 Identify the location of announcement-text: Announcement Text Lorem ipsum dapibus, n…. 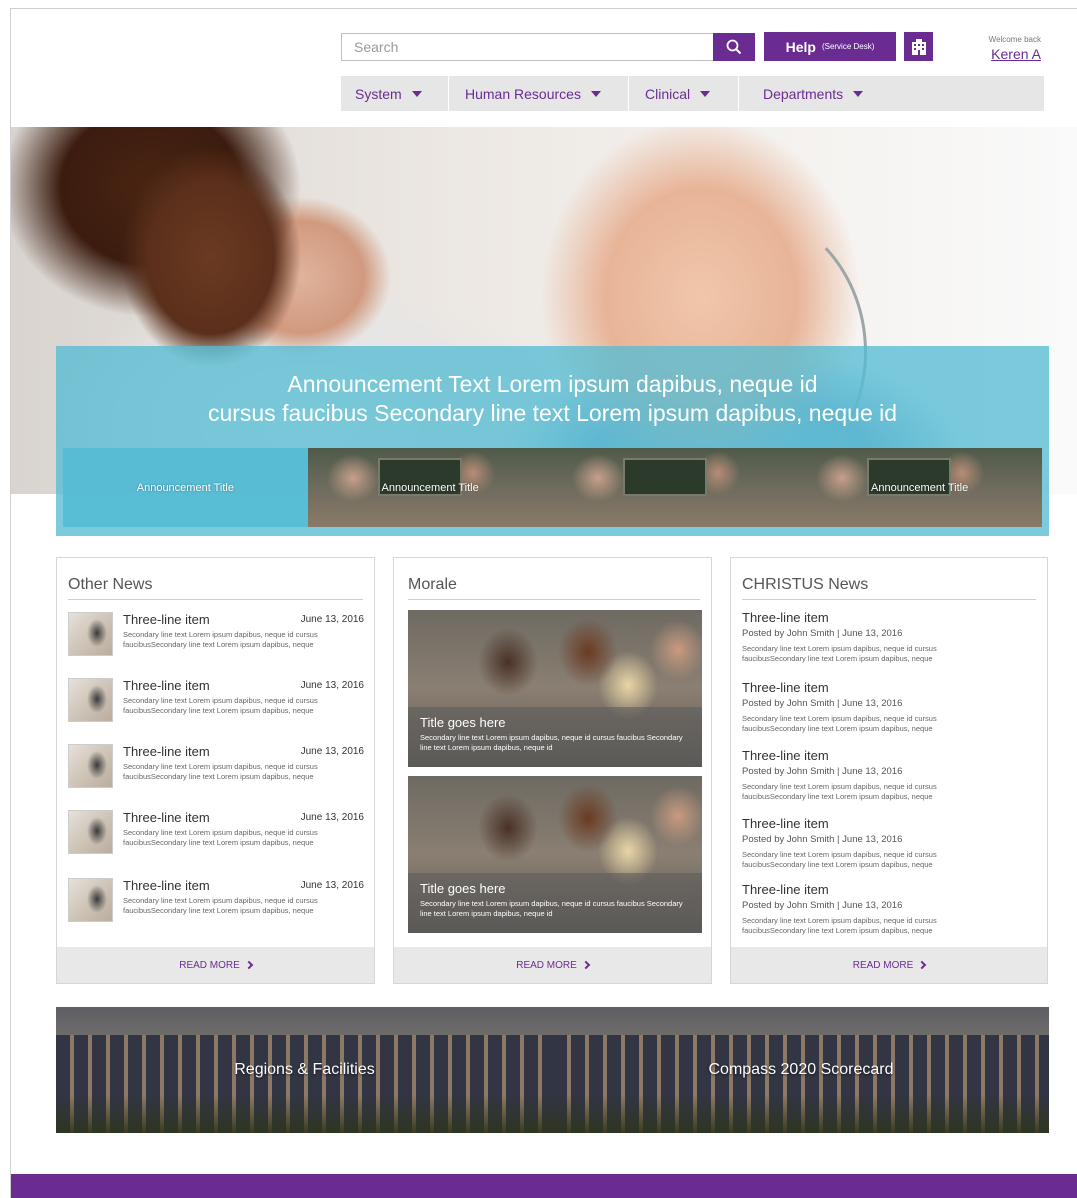
(552, 399).